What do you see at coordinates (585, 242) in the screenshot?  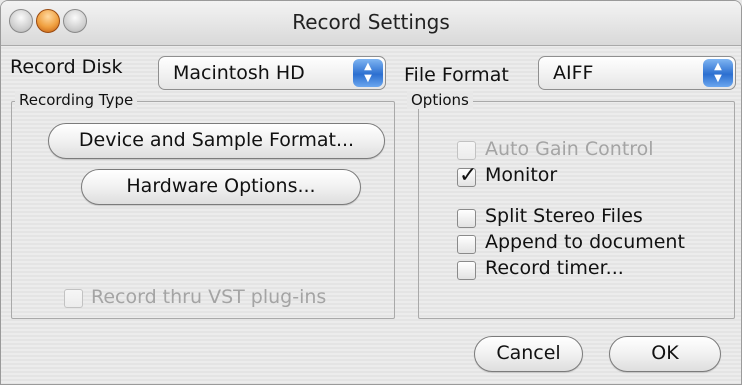 I see `append-to-document-label: Append to document` at bounding box center [585, 242].